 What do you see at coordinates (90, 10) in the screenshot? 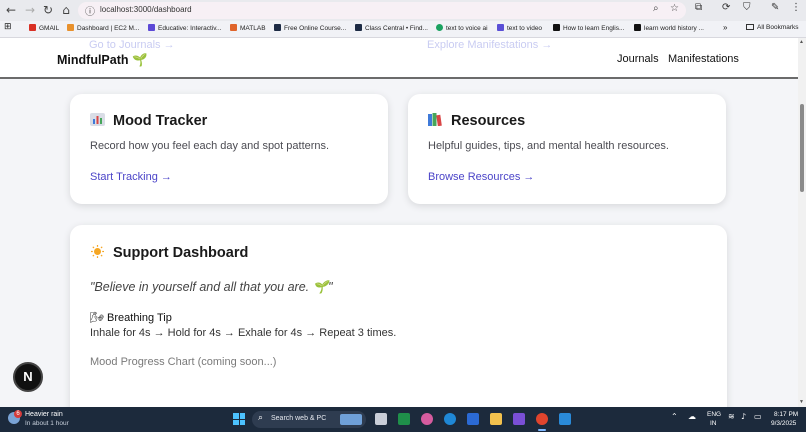
I see `site-info-icon: ⓘ` at bounding box center [90, 10].